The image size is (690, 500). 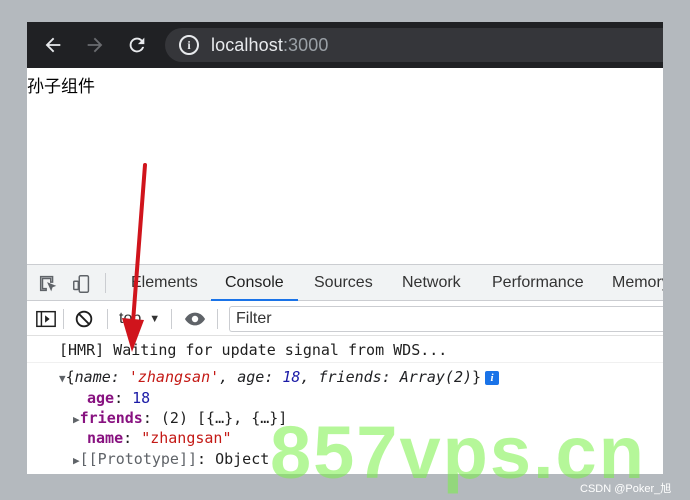 I want to click on sidebar-toggle-icon, so click(x=46, y=319).